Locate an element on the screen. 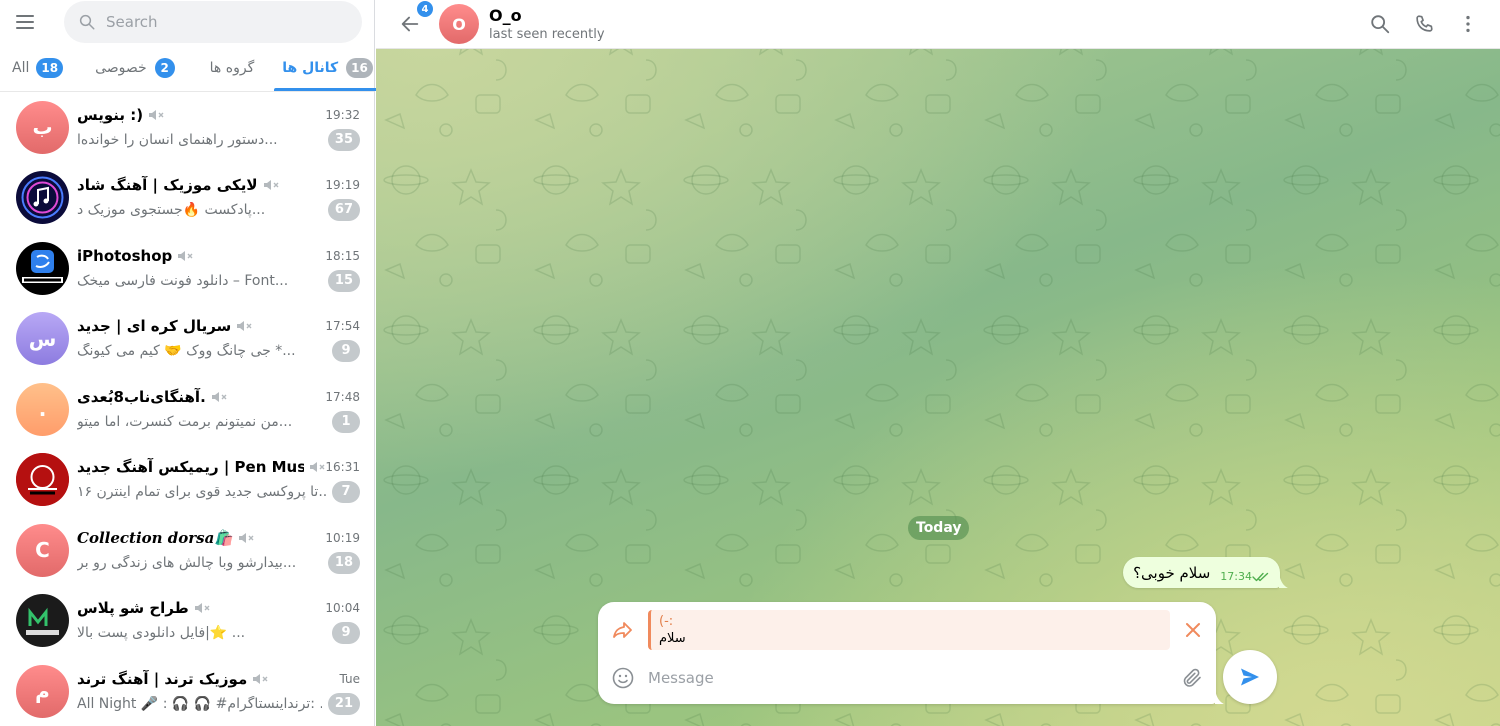 This screenshot has width=1500, height=726. emoji-icon is located at coordinates (623, 678).